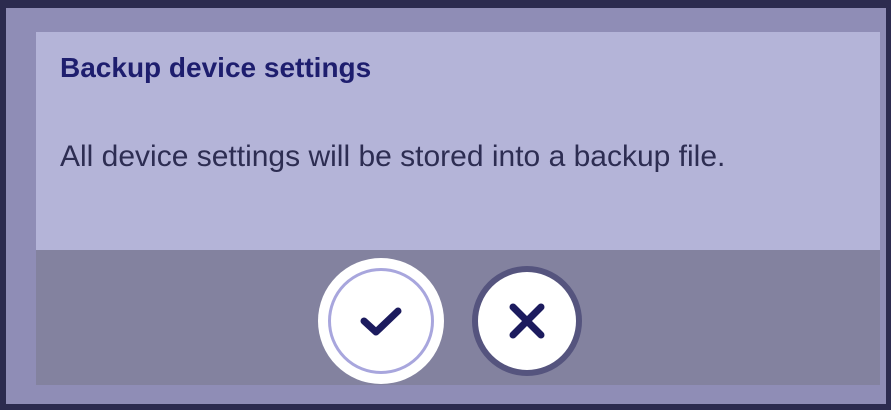 The image size is (891, 410). What do you see at coordinates (216, 67) in the screenshot?
I see `dialog-title: Backup device settings` at bounding box center [216, 67].